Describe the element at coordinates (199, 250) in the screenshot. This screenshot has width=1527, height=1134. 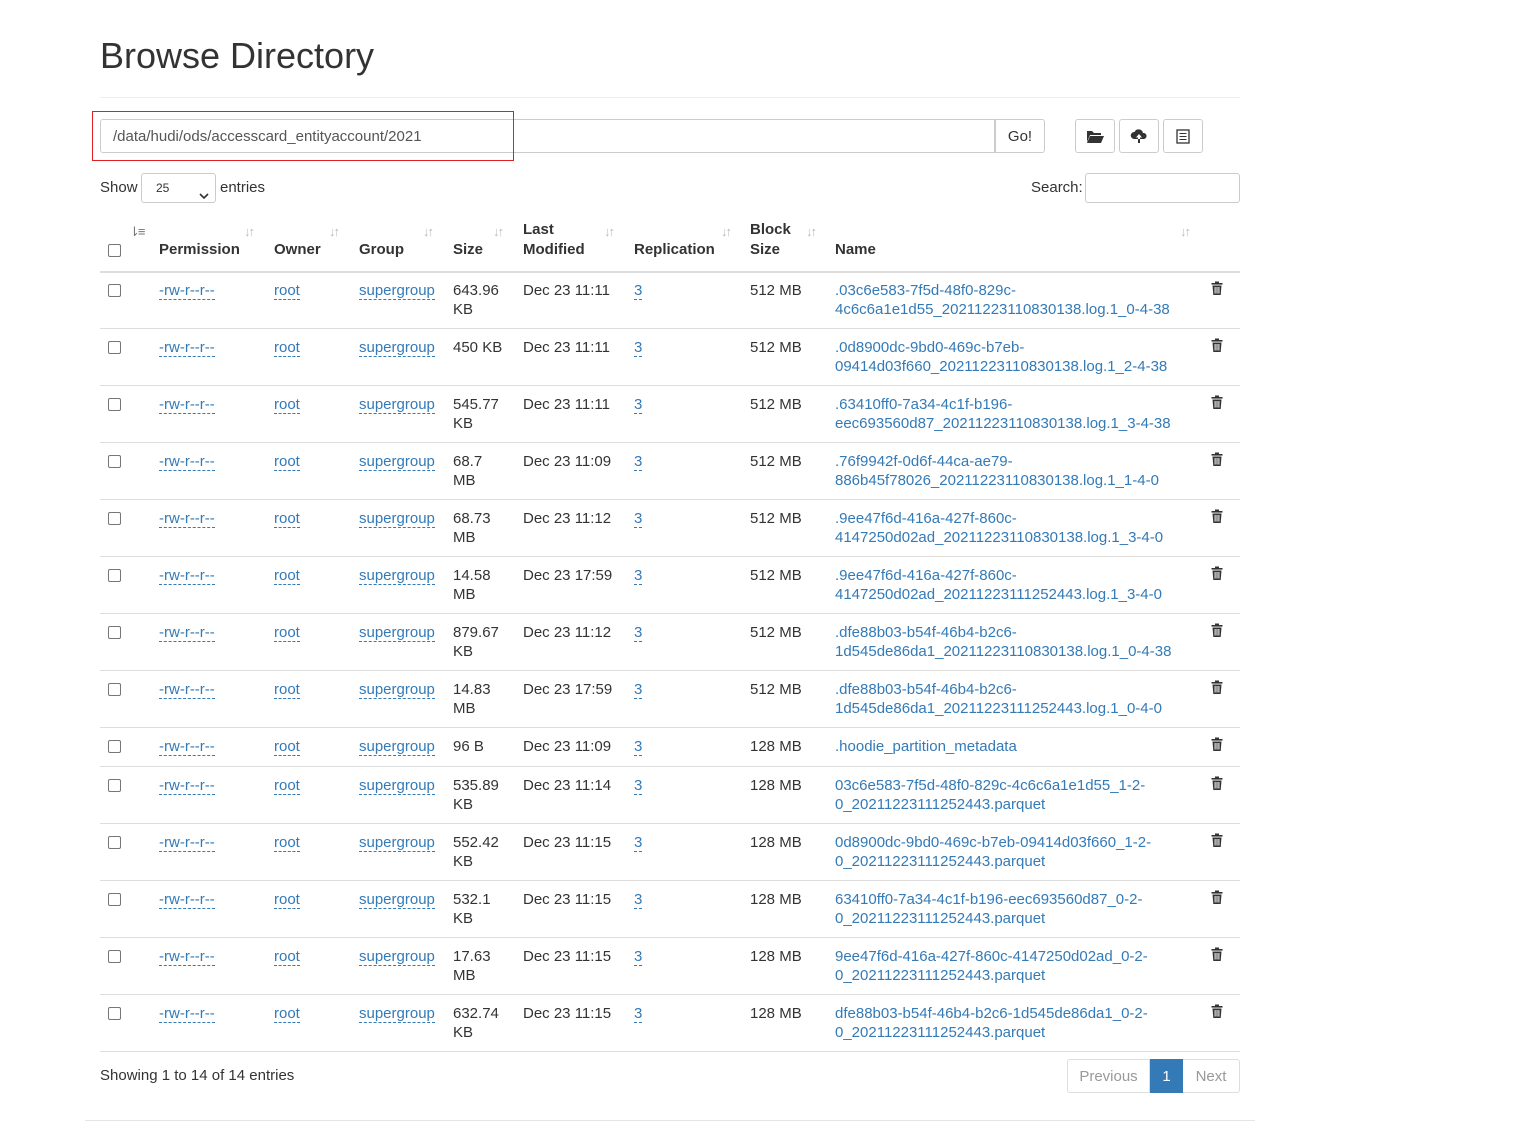
I see `column-header-permission: Permission` at that location.